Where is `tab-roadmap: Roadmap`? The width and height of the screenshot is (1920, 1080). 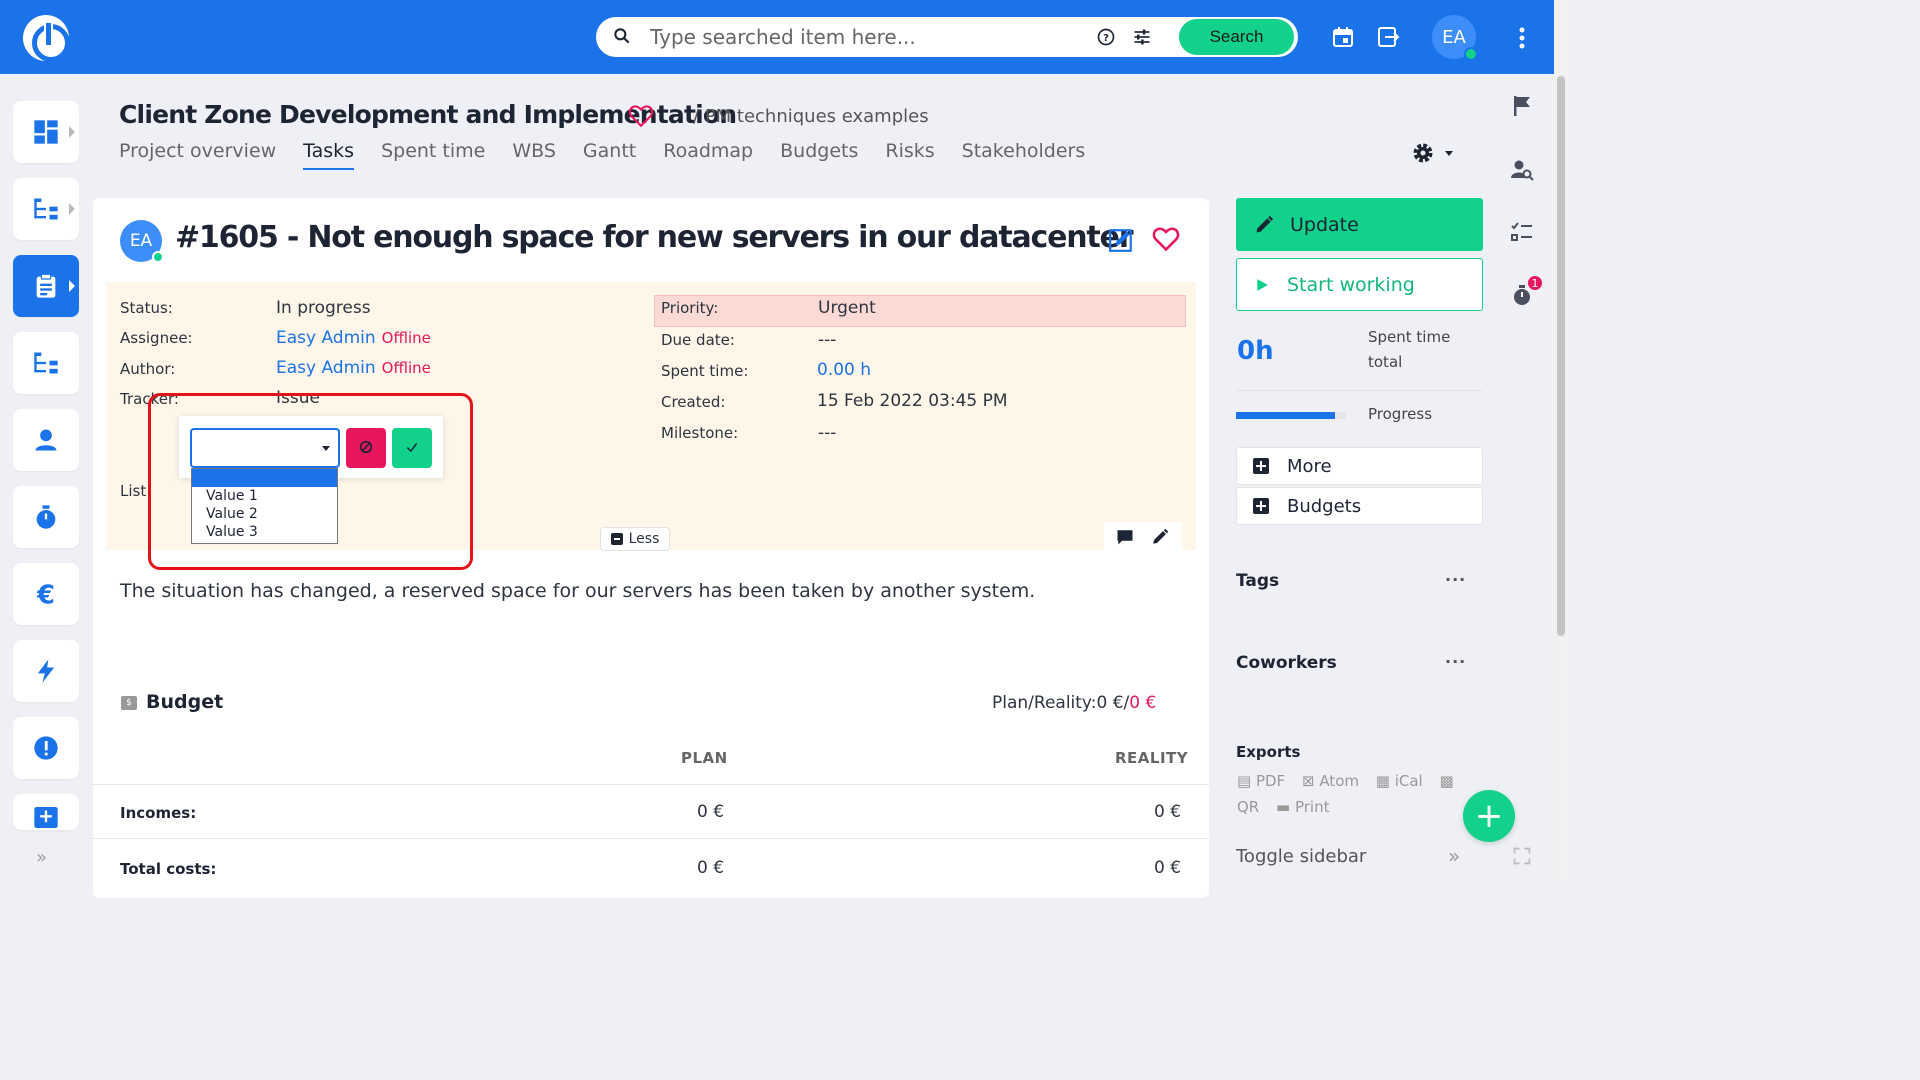
tab-roadmap: Roadmap is located at coordinates (708, 155).